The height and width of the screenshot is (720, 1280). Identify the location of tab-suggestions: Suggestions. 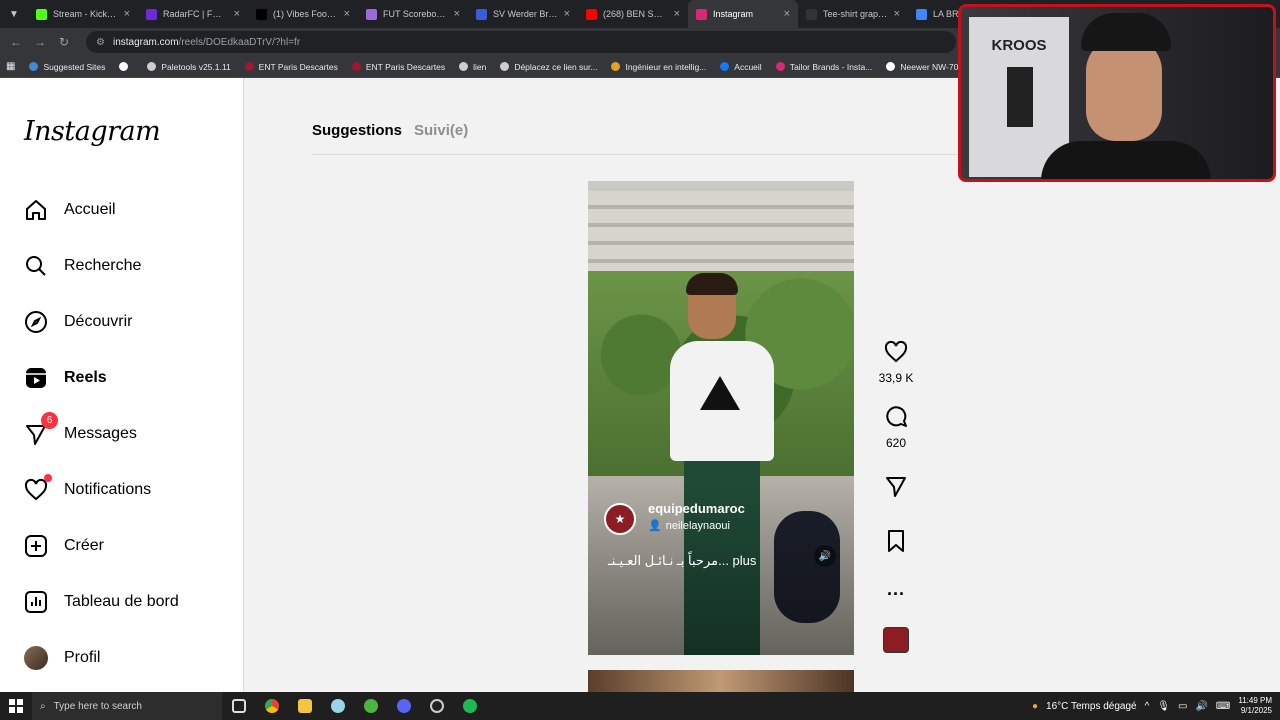
(357, 130).